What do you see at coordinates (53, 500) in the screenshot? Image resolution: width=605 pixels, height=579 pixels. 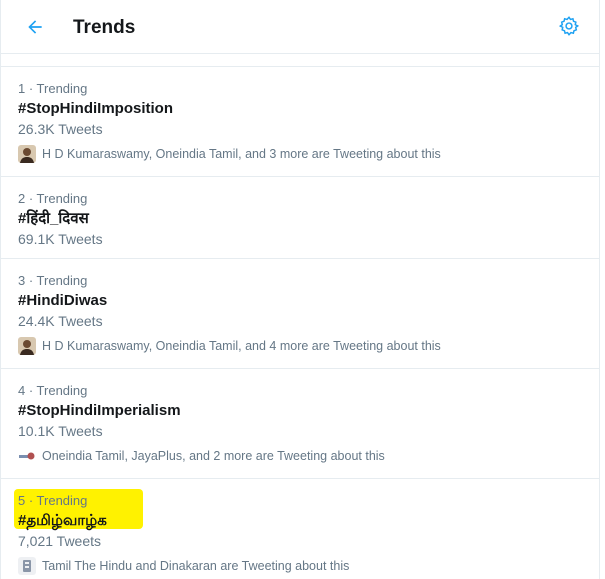 I see `trend-rank: 5 · Trending` at bounding box center [53, 500].